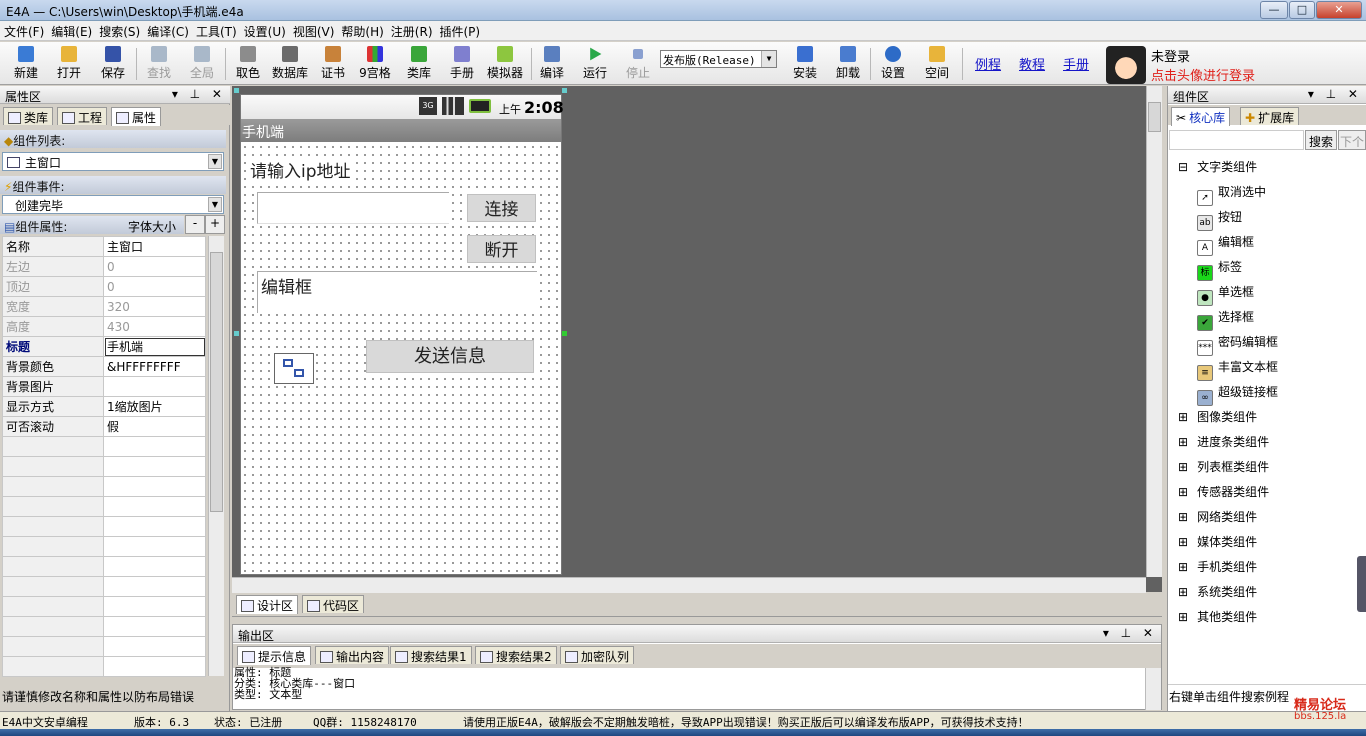 This screenshot has height=736, width=1366. What do you see at coordinates (638, 64) in the screenshot?
I see `stop-button: 停止` at bounding box center [638, 64].